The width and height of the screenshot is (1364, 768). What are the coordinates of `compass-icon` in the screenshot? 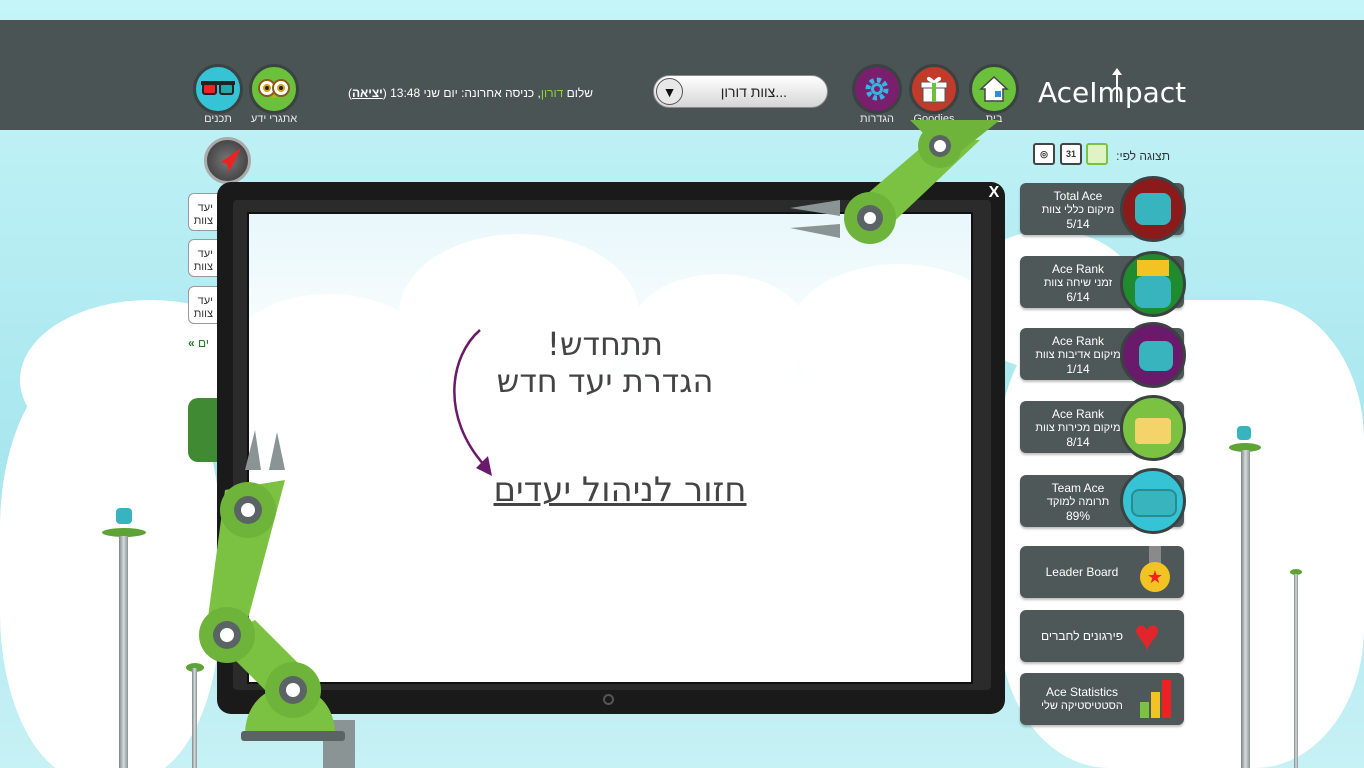 It's located at (227, 160).